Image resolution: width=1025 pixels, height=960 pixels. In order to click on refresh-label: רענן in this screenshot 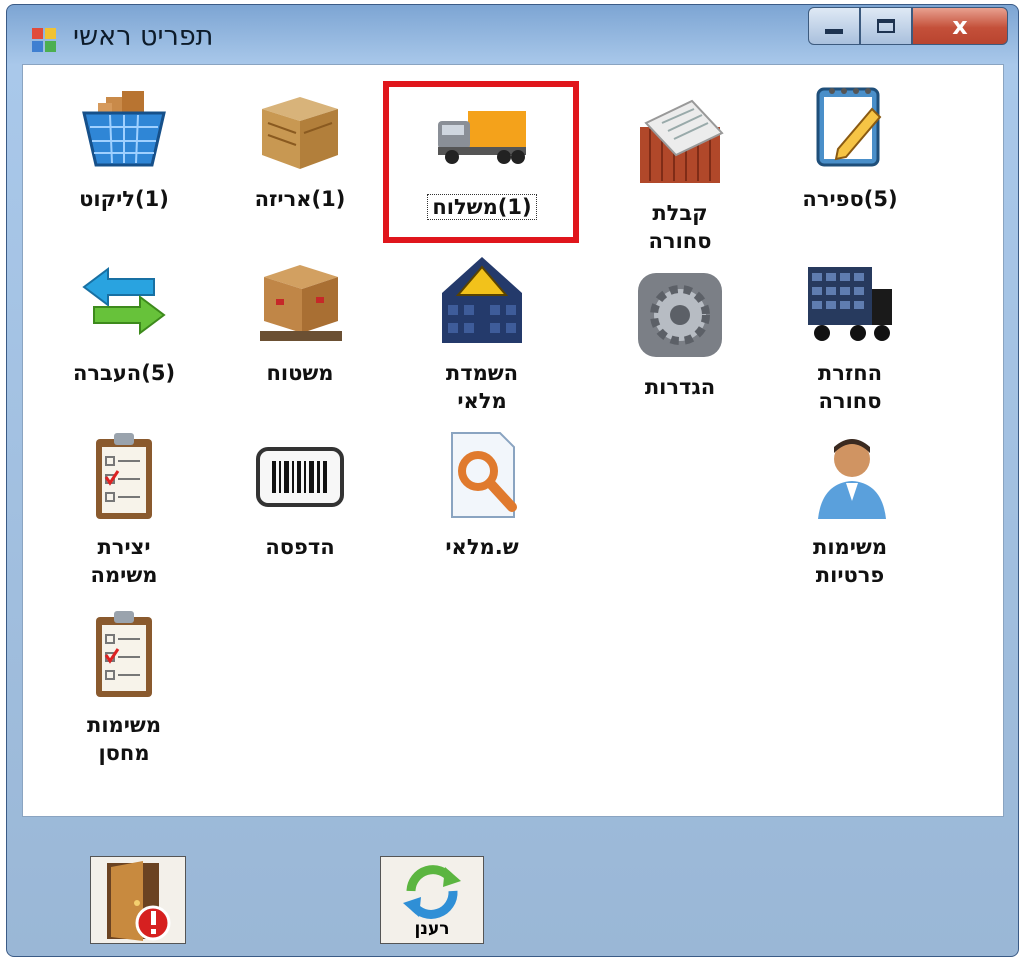, I will do `click(432, 929)`.